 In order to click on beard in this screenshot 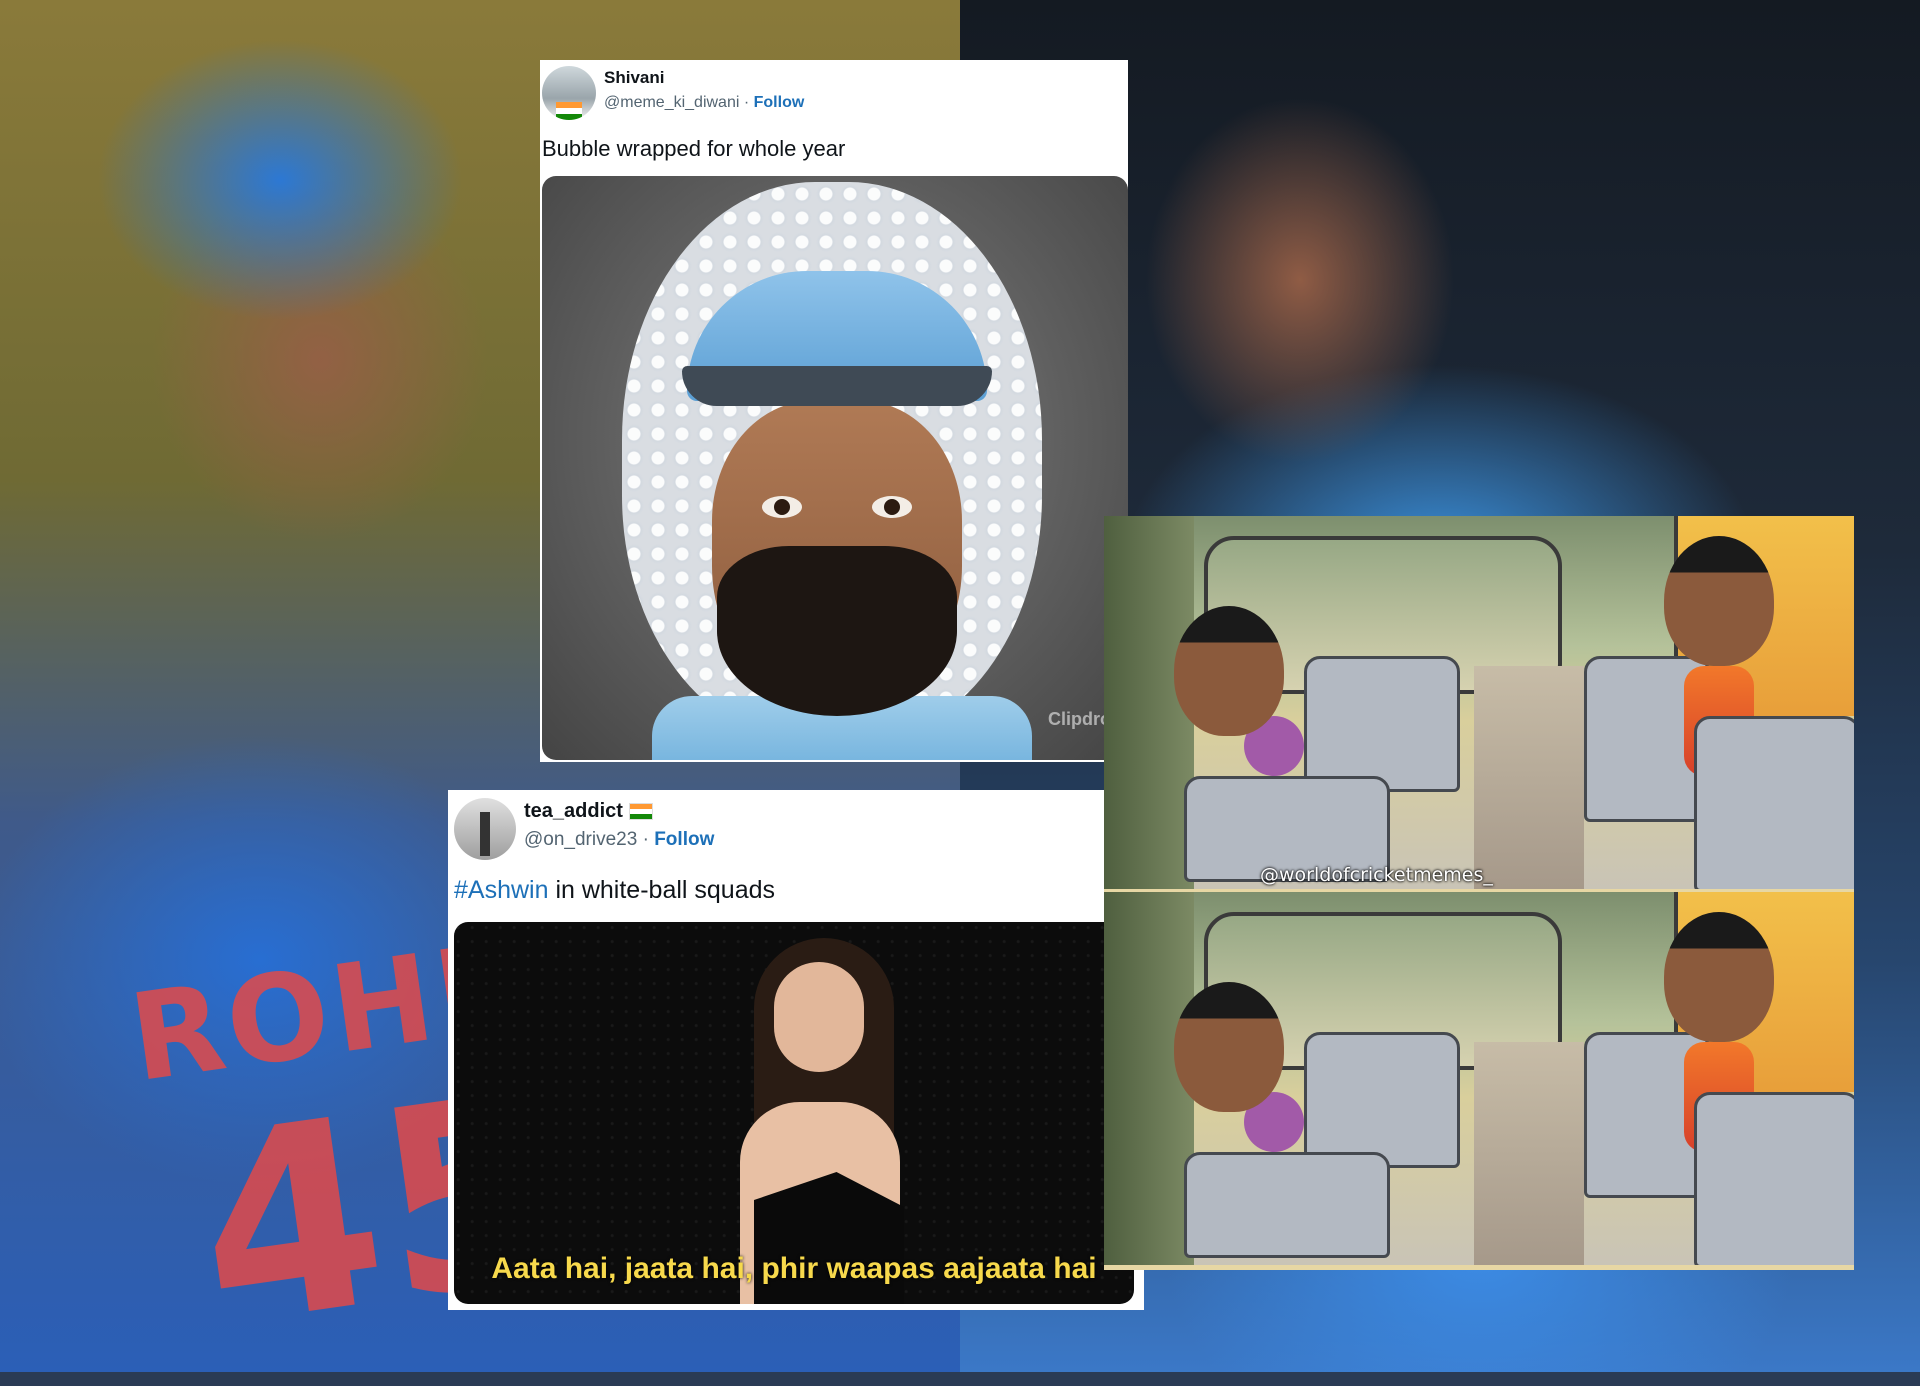, I will do `click(837, 631)`.